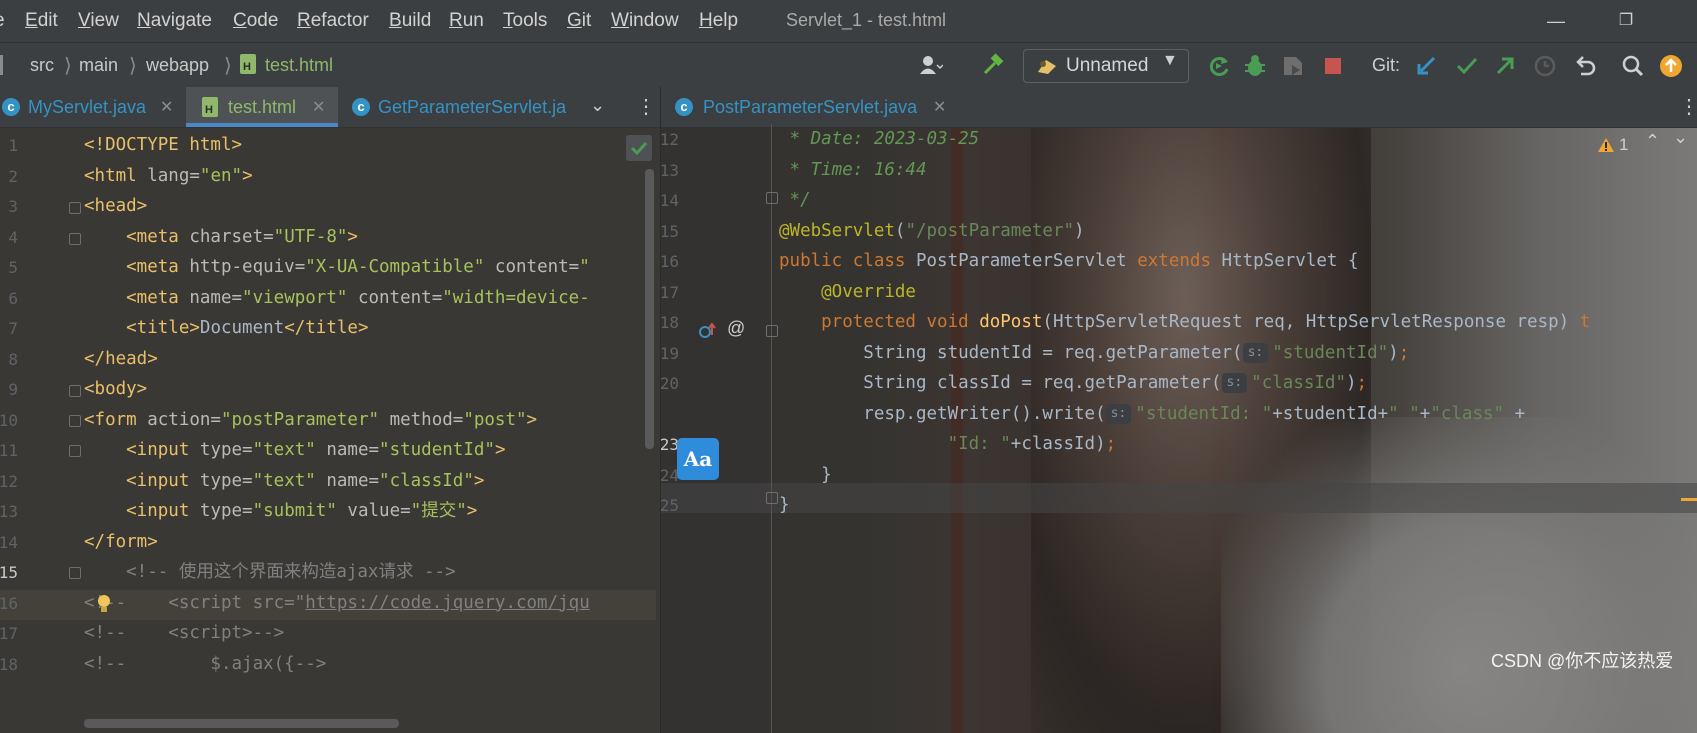 Image resolution: width=1697 pixels, height=733 pixels. I want to click on breadcrumb-webapp: webapp, so click(177, 65).